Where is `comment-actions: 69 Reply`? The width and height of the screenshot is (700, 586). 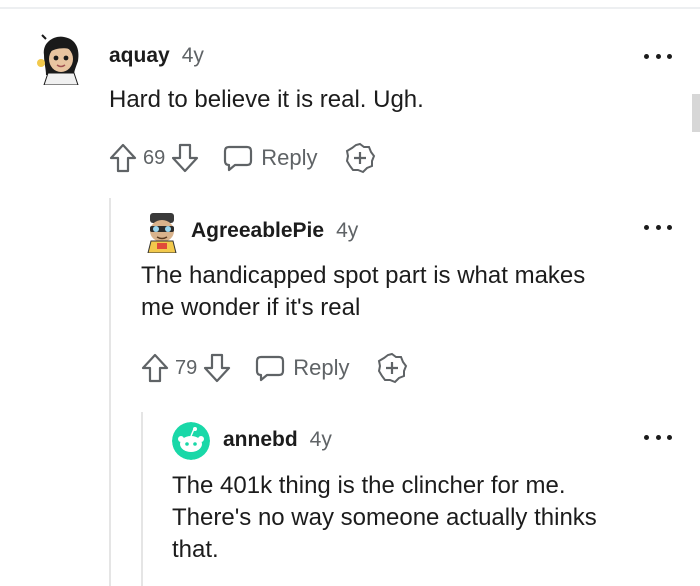 comment-actions: 69 Reply is located at coordinates (242, 158).